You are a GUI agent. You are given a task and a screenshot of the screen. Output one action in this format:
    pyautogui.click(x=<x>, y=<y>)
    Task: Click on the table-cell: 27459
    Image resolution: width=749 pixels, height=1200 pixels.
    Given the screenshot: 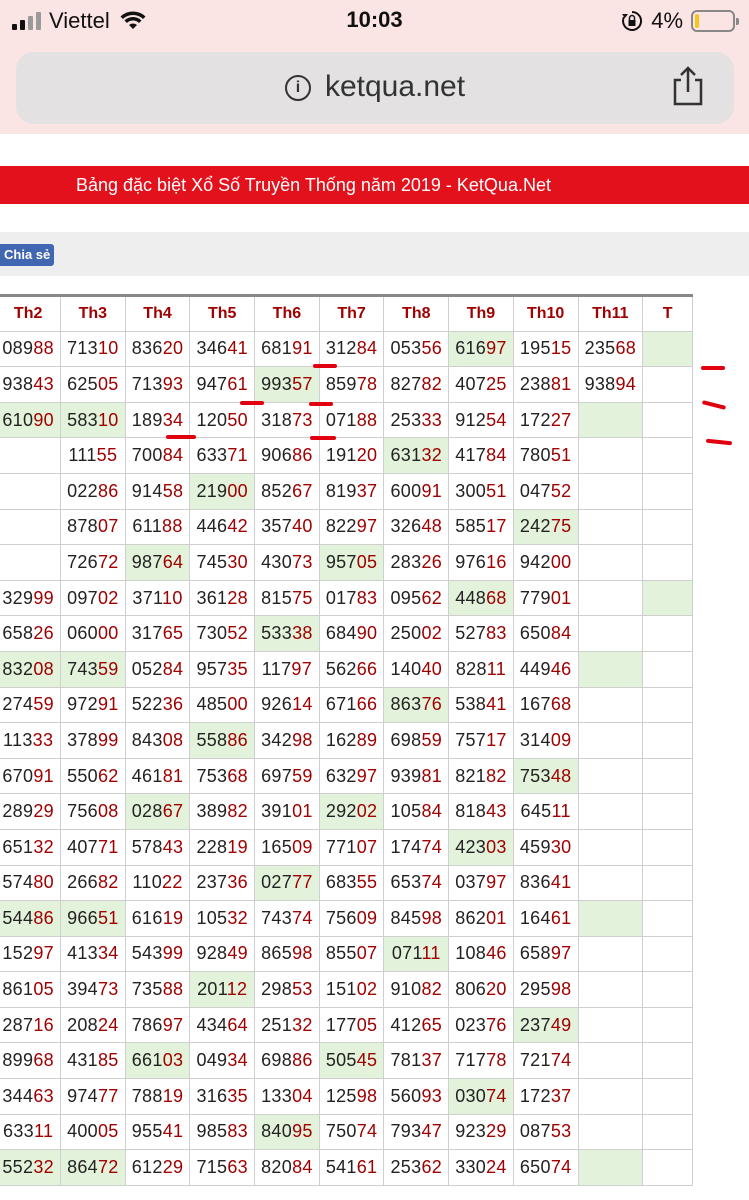 What is the action you would take?
    pyautogui.click(x=30, y=705)
    